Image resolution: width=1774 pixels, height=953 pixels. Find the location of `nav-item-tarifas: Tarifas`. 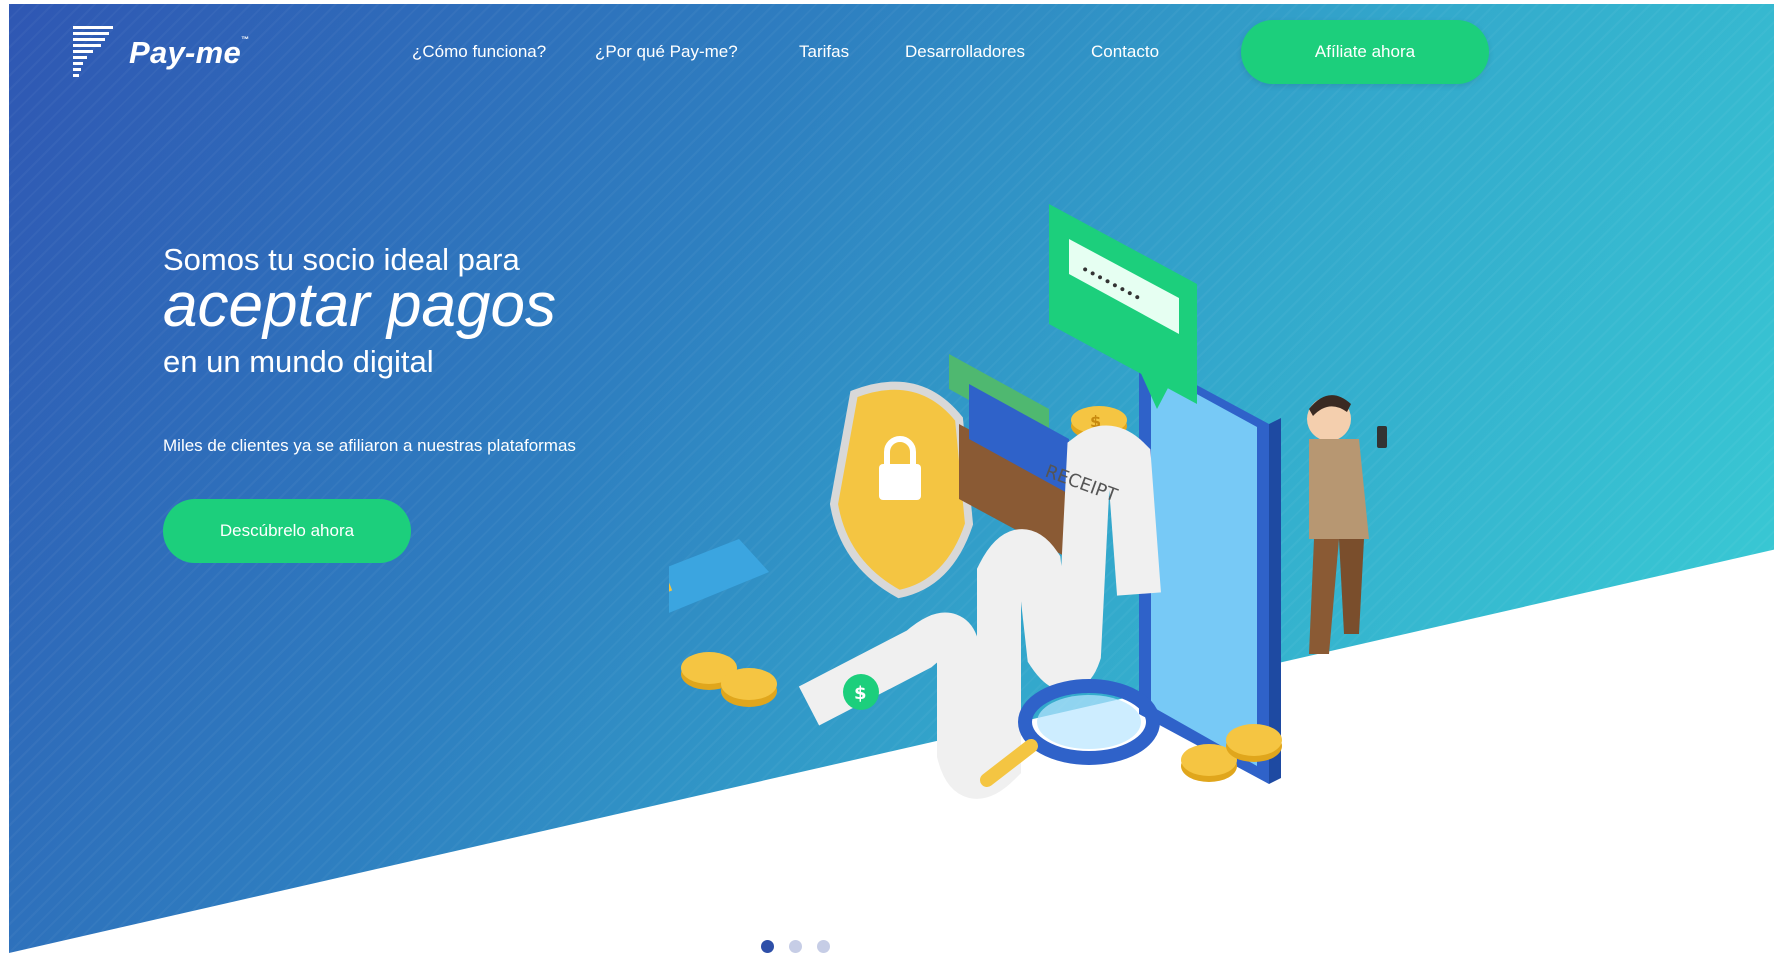

nav-item-tarifas: Tarifas is located at coordinates (824, 52).